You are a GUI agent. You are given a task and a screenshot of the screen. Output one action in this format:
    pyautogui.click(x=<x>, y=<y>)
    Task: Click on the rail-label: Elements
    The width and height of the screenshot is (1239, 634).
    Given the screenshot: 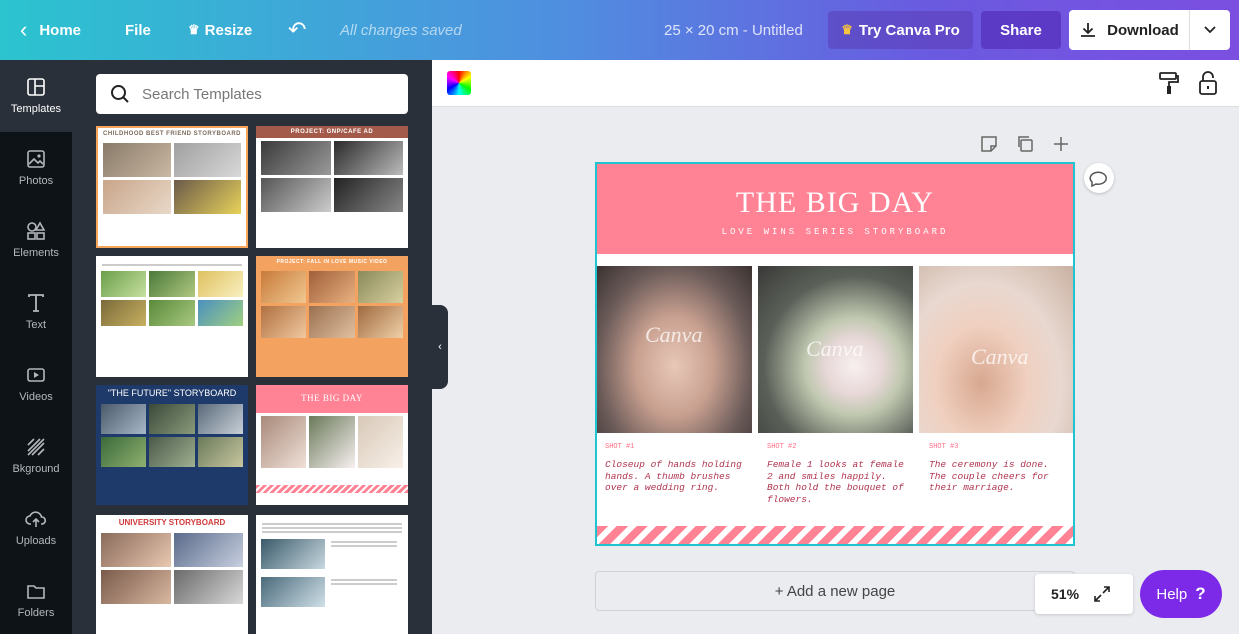 What is the action you would take?
    pyautogui.click(x=36, y=253)
    